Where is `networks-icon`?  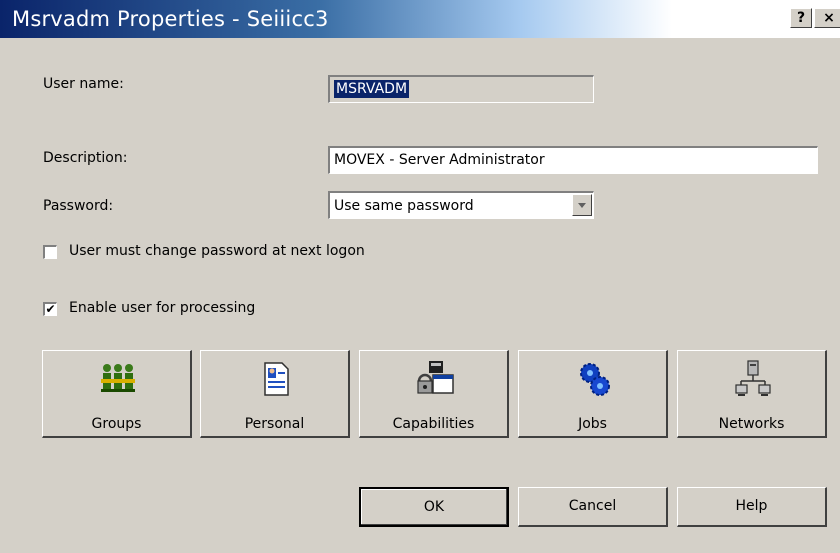
networks-icon is located at coordinates (753, 378).